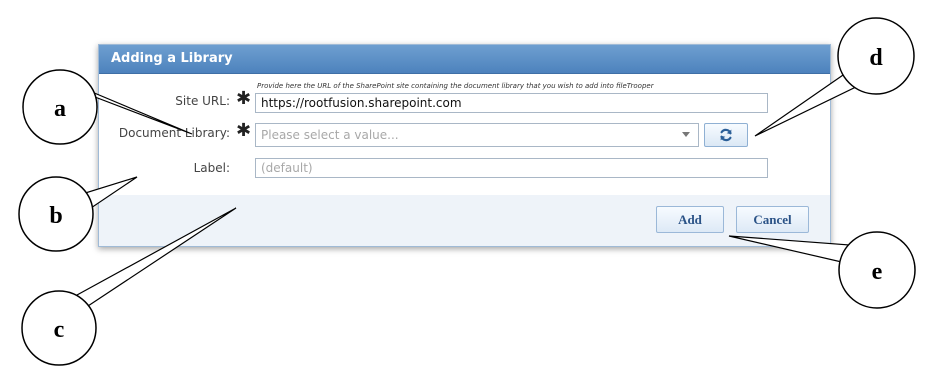 Image resolution: width=939 pixels, height=369 pixels. I want to click on document-library-label: Document Library:, so click(174, 133).